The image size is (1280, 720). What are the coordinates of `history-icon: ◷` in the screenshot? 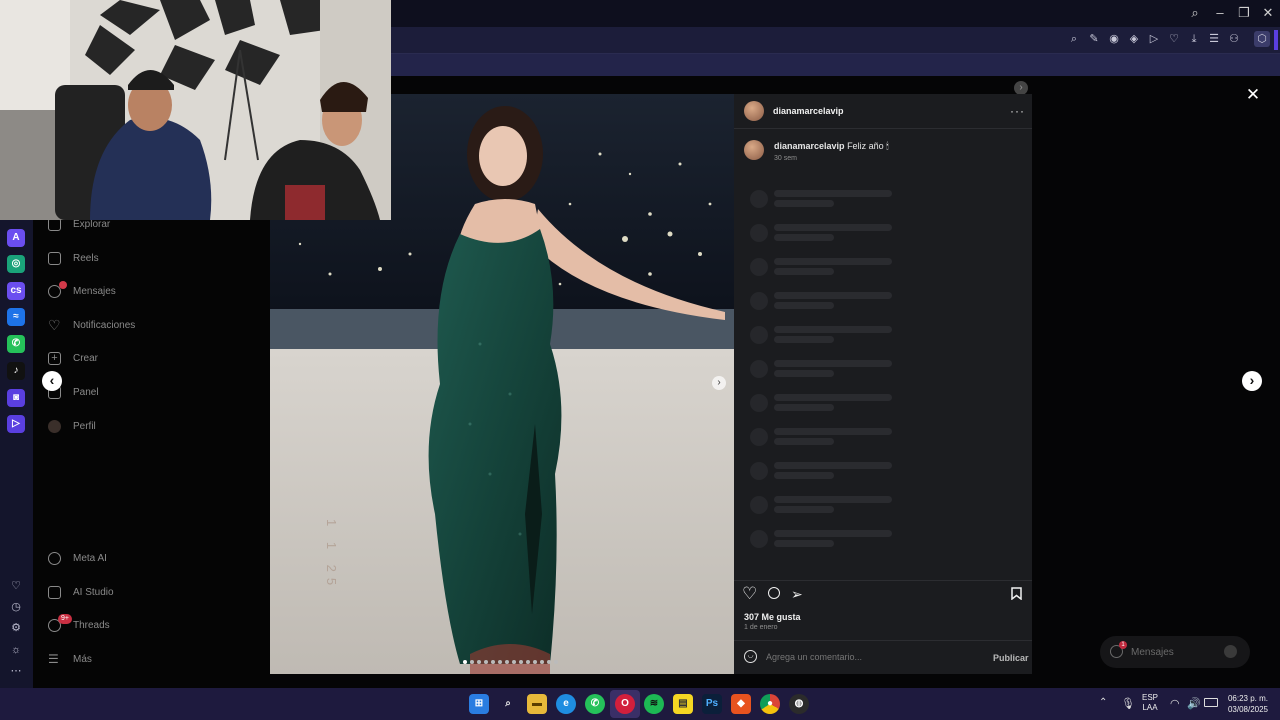 It's located at (16, 607).